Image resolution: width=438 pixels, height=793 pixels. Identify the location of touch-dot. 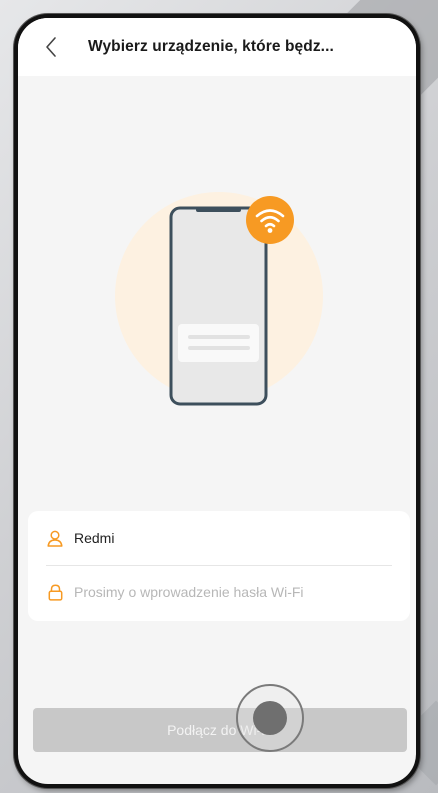
(270, 718).